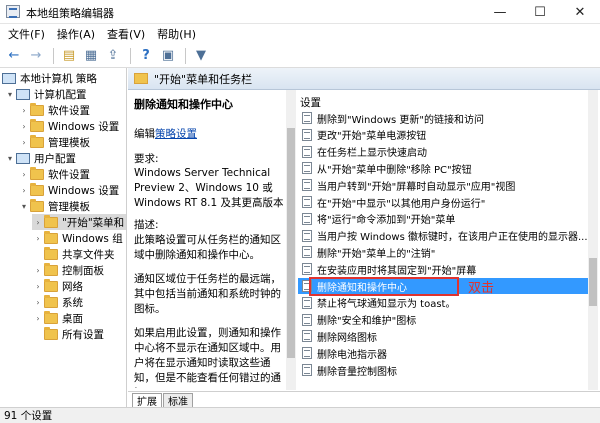  What do you see at coordinates (443, 370) in the screenshot?
I see `policy-setting-row: 删除音量控制图标` at bounding box center [443, 370].